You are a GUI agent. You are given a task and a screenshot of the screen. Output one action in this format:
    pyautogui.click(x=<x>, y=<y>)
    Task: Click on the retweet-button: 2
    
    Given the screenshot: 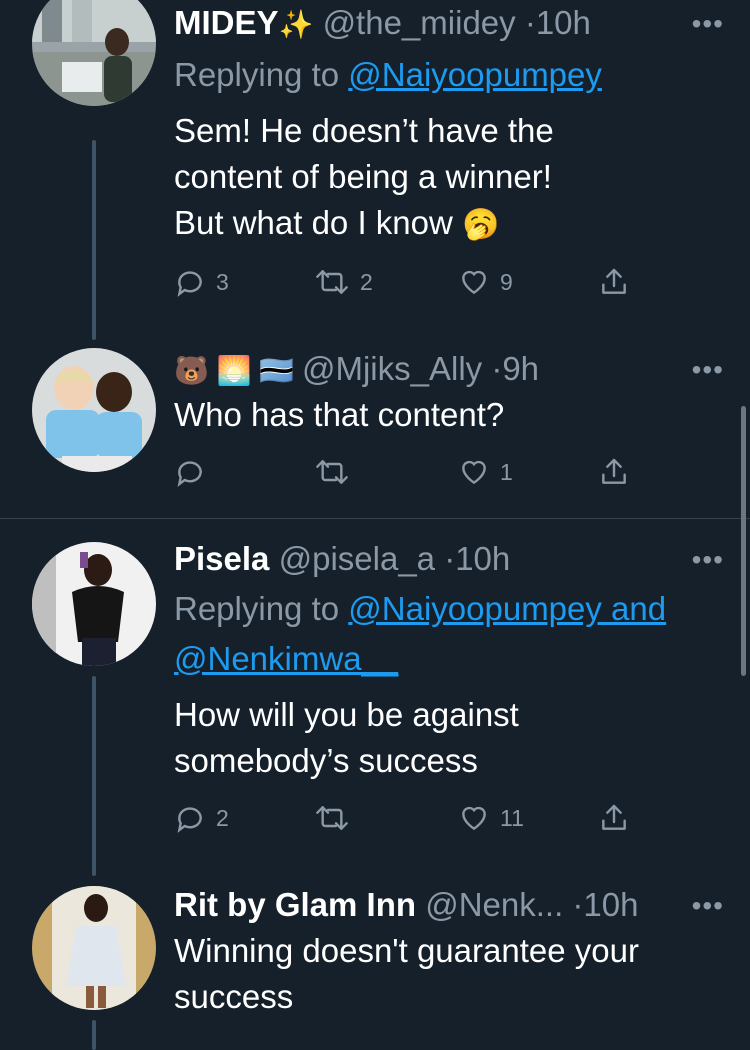 What is the action you would take?
    pyautogui.click(x=343, y=282)
    